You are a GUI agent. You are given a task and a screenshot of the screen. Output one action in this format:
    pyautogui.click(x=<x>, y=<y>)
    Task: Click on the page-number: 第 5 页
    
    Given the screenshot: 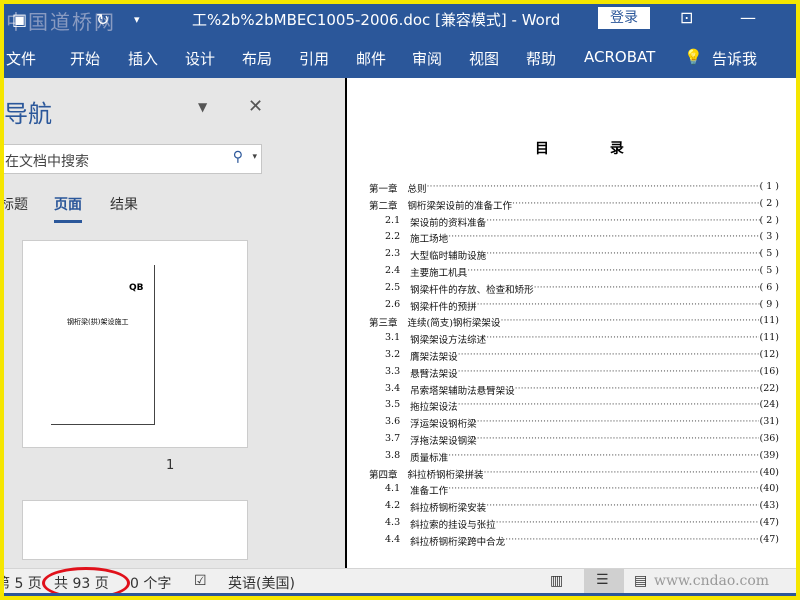 What is the action you would take?
    pyautogui.click(x=23, y=583)
    